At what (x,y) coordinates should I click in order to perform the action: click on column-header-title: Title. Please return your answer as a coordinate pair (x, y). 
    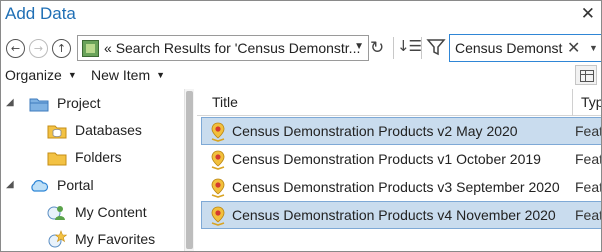
    Looking at the image, I should click on (225, 102).